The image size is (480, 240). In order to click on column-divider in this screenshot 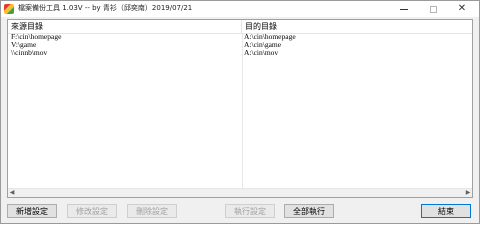, I will do `click(242, 113)`.